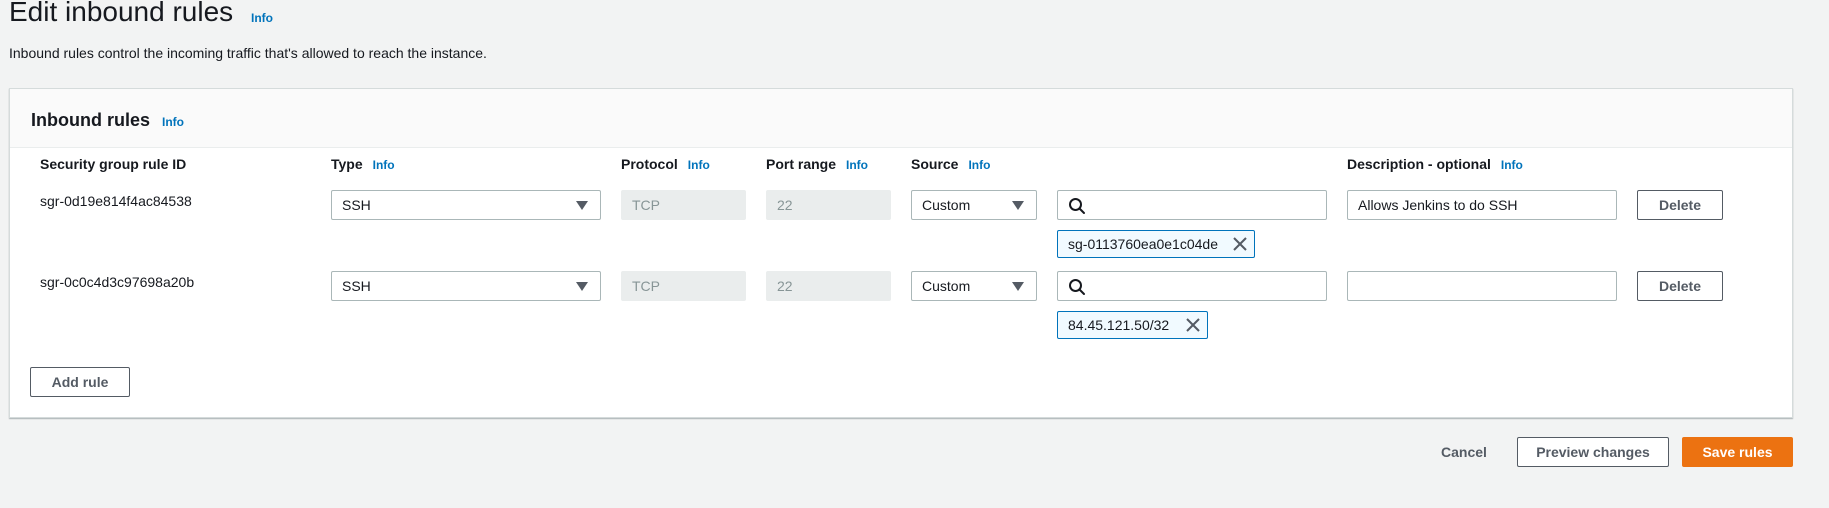 The image size is (1829, 508). I want to click on add-rule-button: Add rule, so click(80, 382).